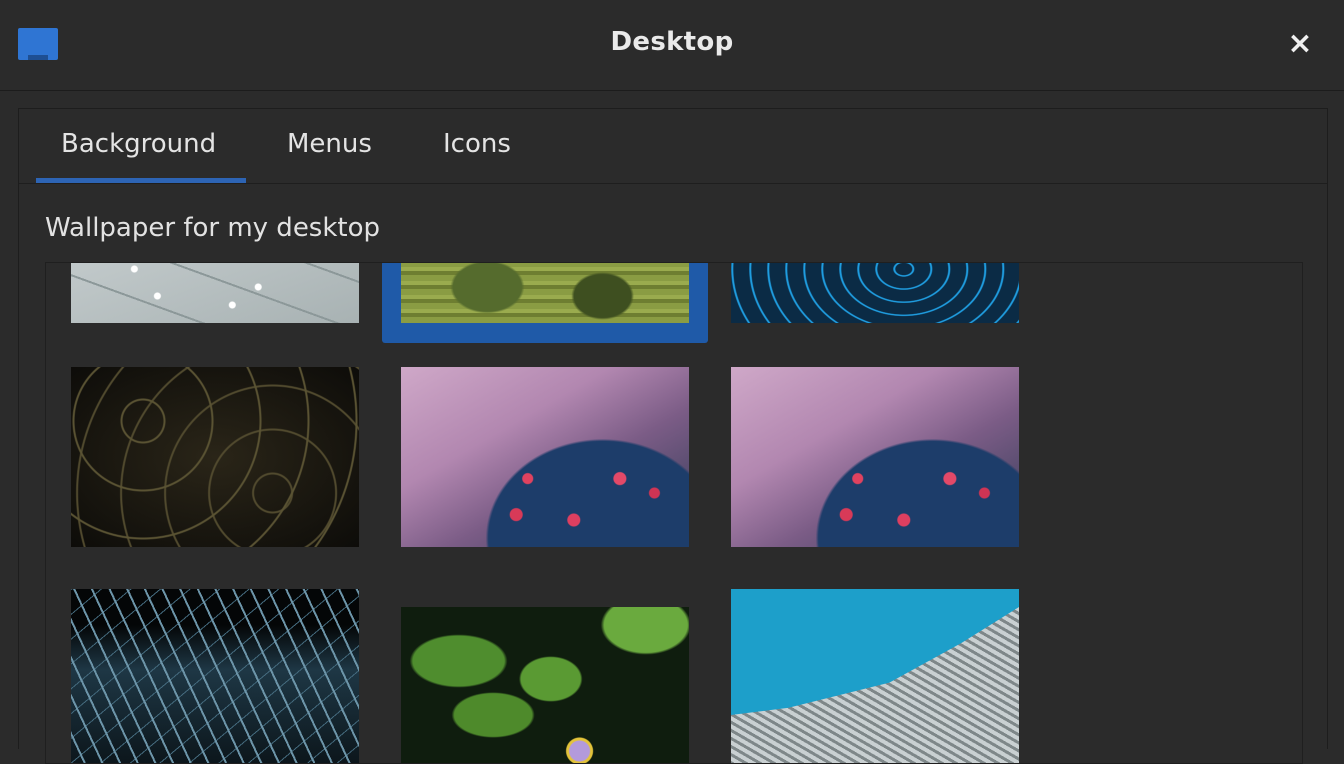 The height and width of the screenshot is (764, 1344). What do you see at coordinates (545, 685) in the screenshot?
I see `wallpaper-thumb-water-lily` at bounding box center [545, 685].